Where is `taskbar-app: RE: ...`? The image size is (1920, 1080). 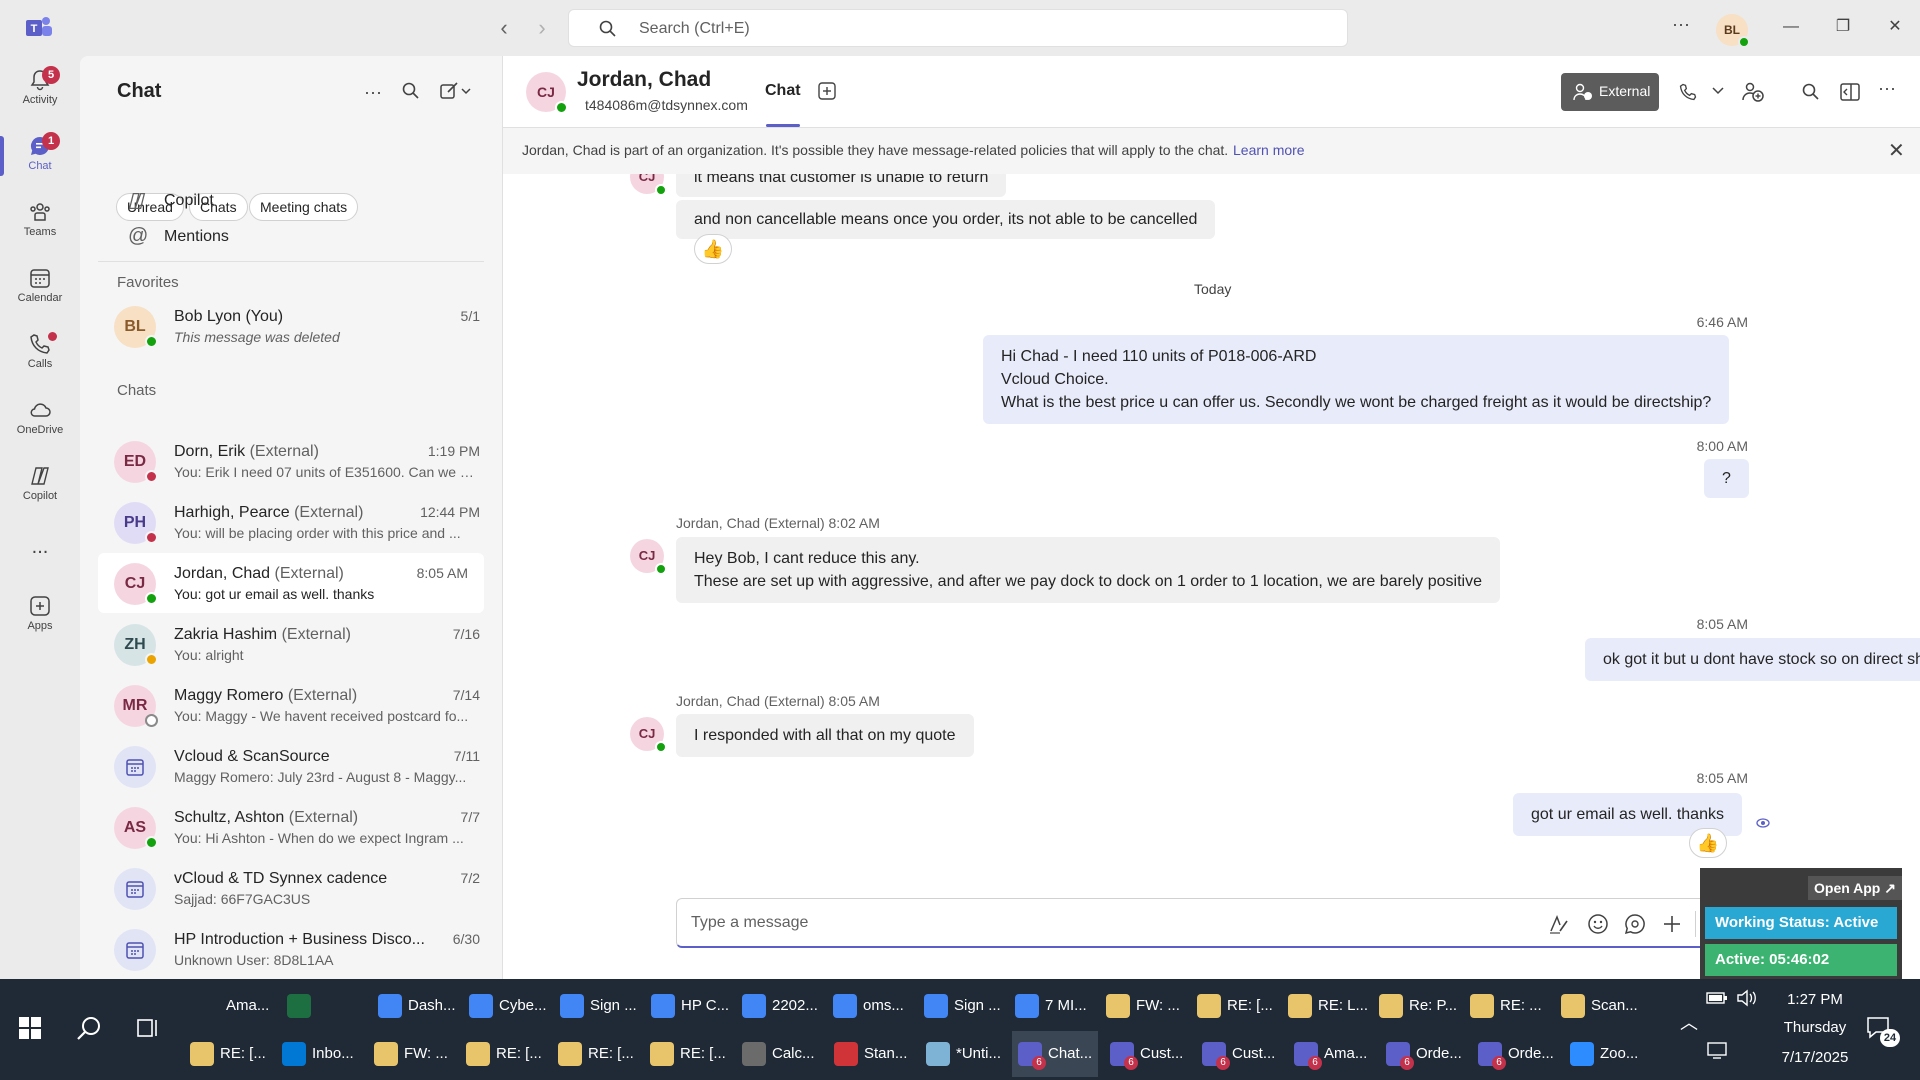 taskbar-app: RE: ... is located at coordinates (1506, 1006).